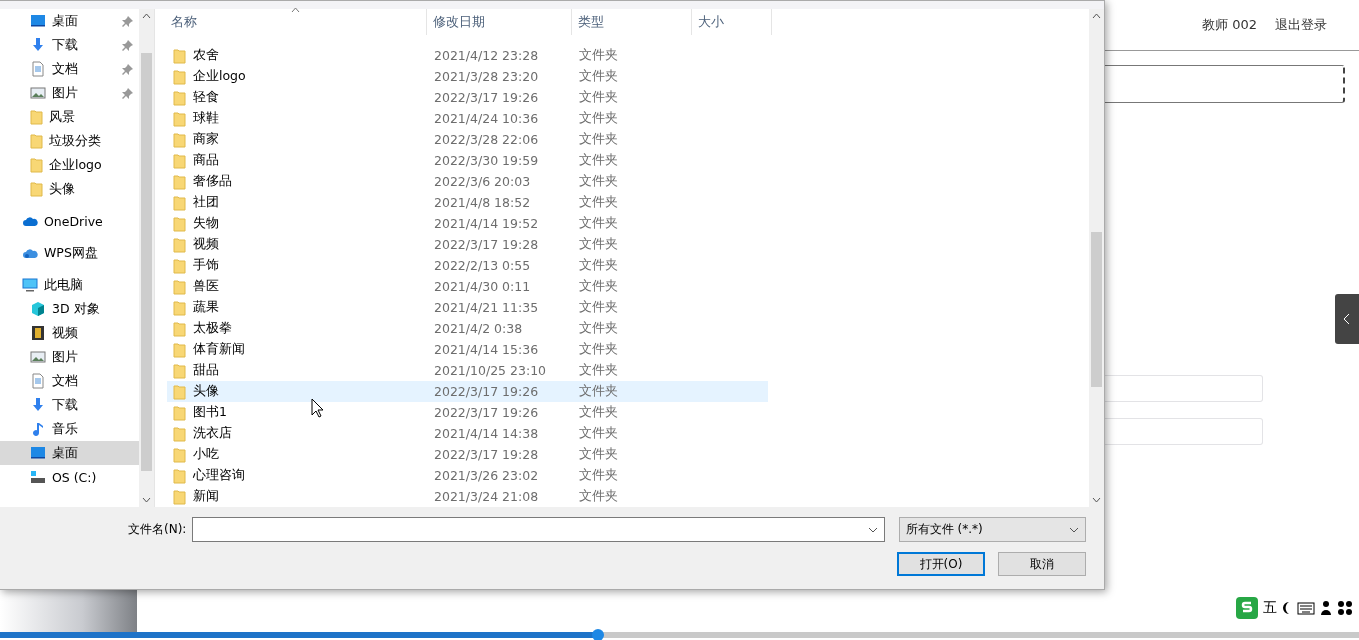 This screenshot has width=1359, height=640. Describe the element at coordinates (632, 22) in the screenshot. I see `column-header: 类型` at that location.